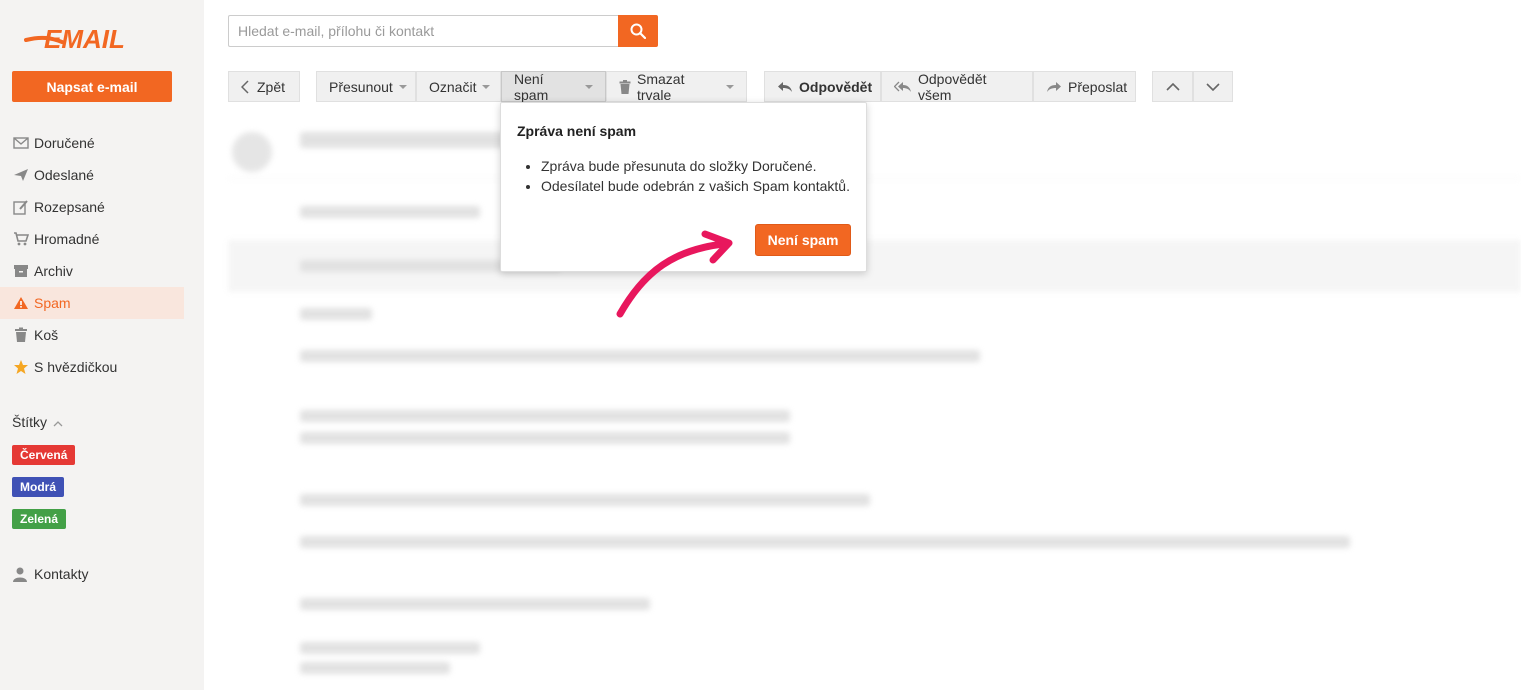 The height and width of the screenshot is (690, 1521). Describe the element at coordinates (785, 87) in the screenshot. I see `reply-icon` at that location.